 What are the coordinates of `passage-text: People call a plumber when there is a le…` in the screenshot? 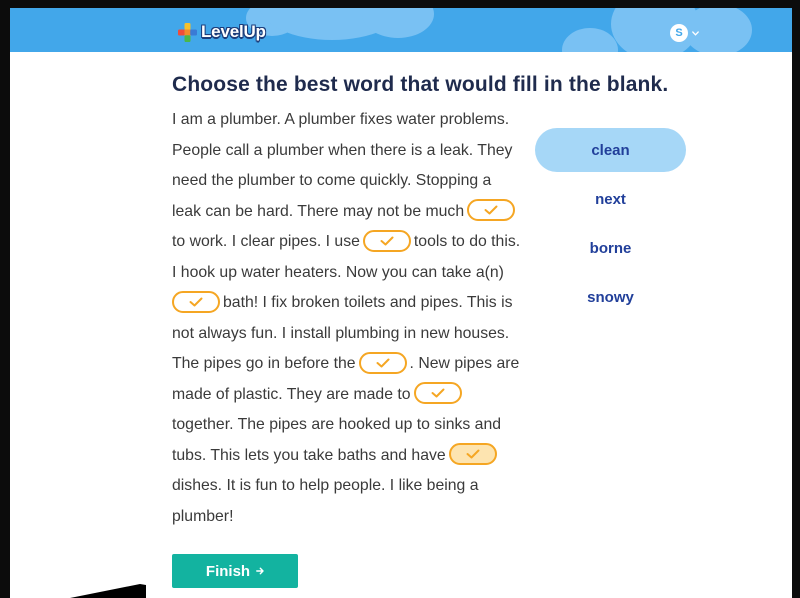 It's located at (342, 150).